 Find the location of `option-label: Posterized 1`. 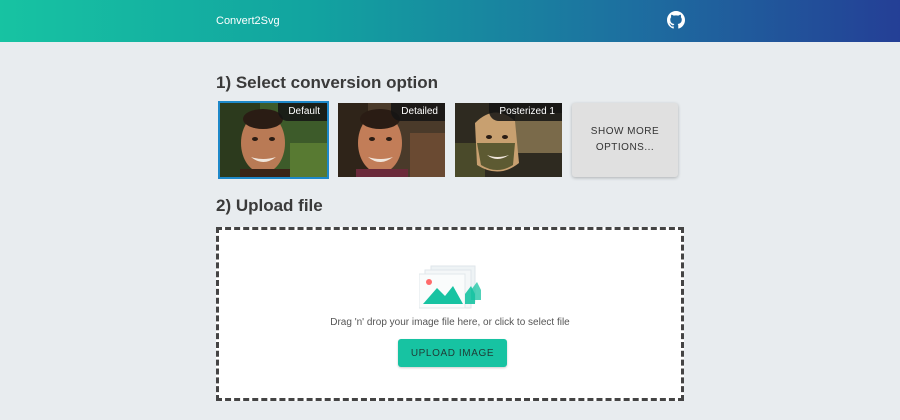

option-label: Posterized 1 is located at coordinates (525, 112).